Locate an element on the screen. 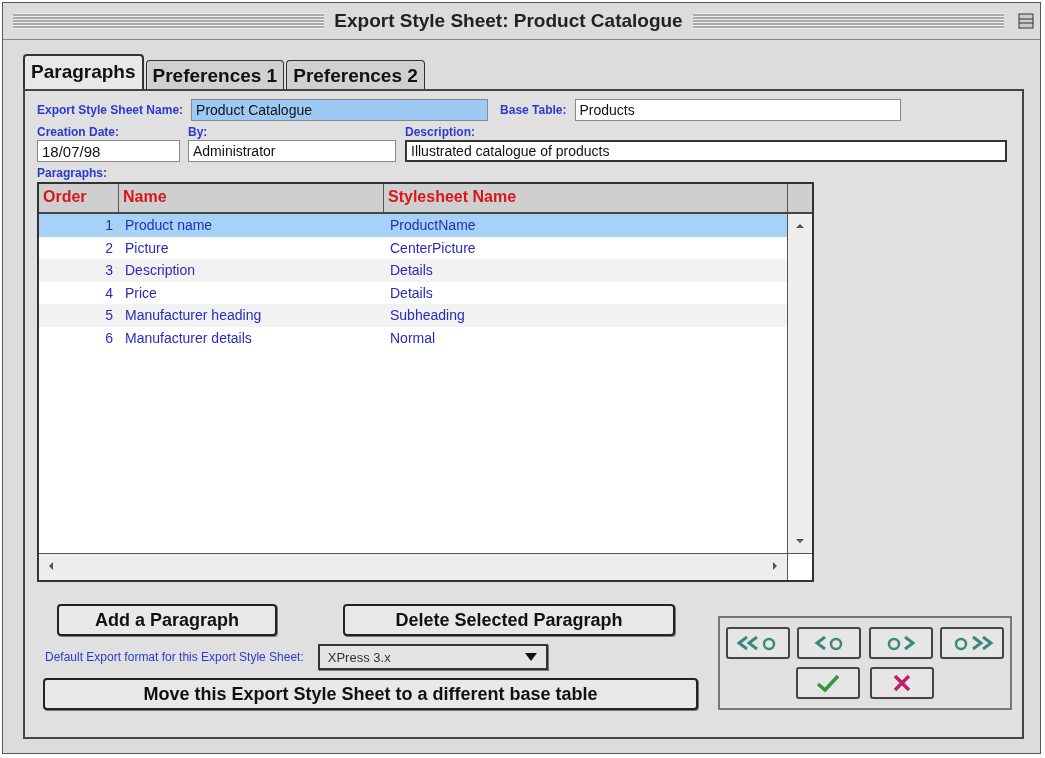 The width and height of the screenshot is (1045, 758). table-row: 1 Product name ProductName is located at coordinates (413, 225).